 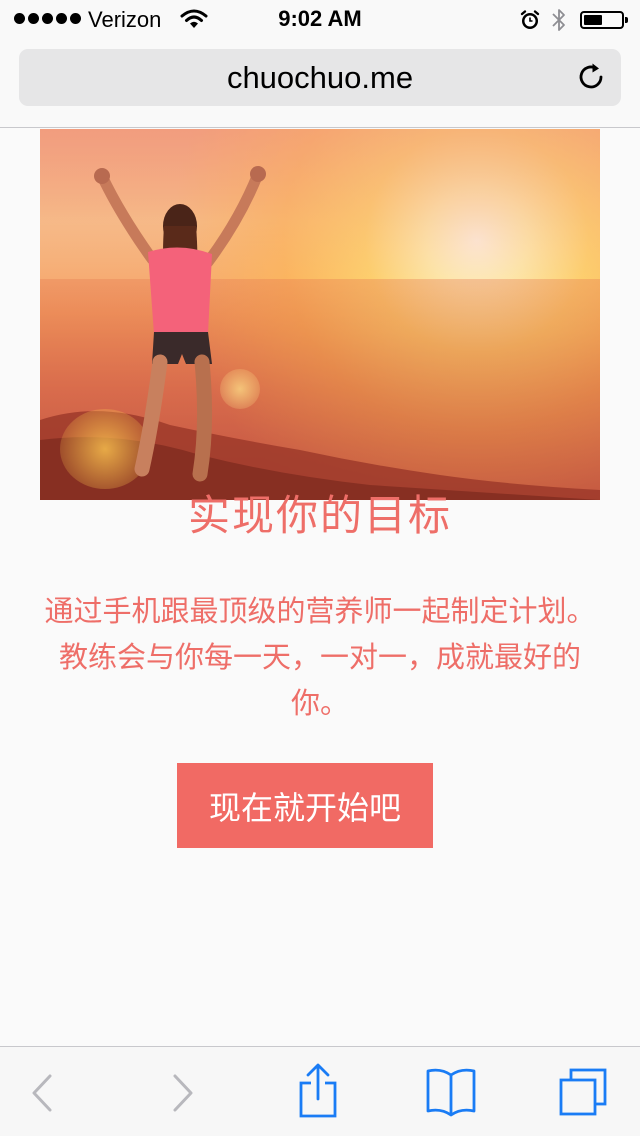 I want to click on bottom-toolbar, so click(x=320, y=1091).